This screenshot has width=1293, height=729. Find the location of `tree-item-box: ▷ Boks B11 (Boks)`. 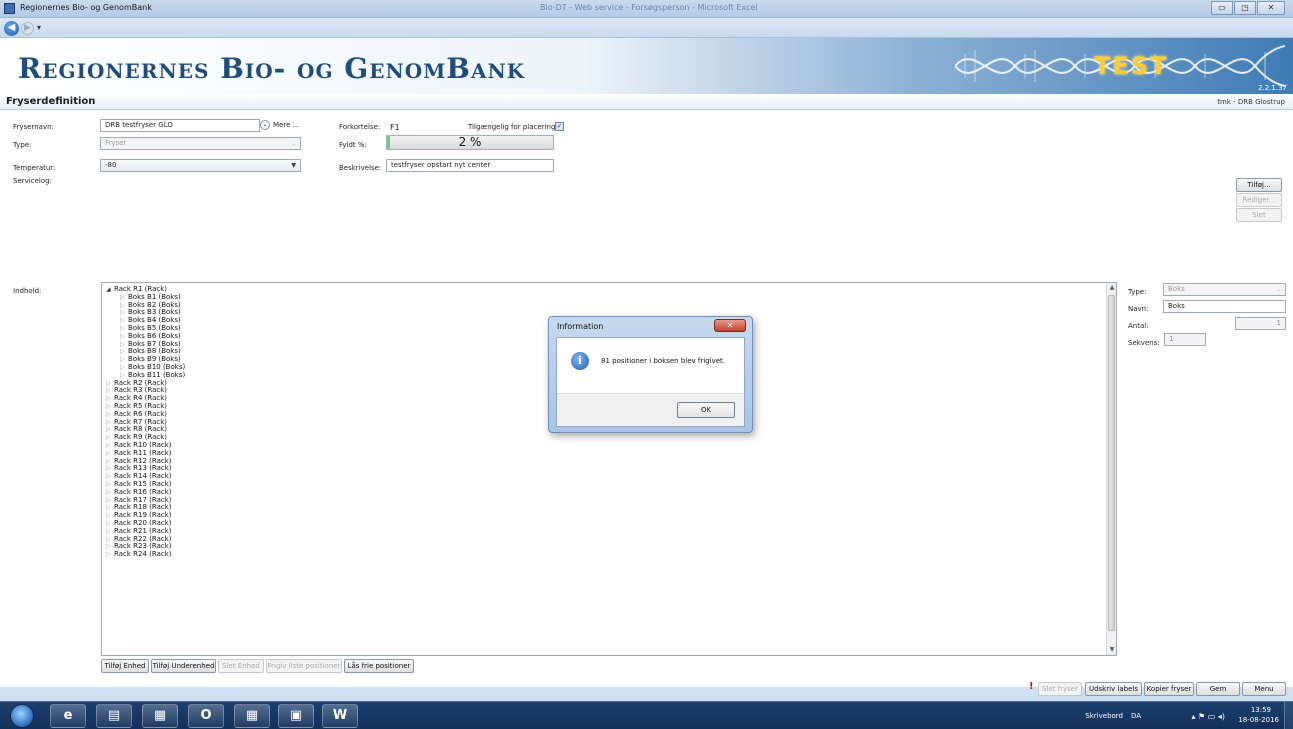

tree-item-box: ▷ Boks B11 (Boks) is located at coordinates (152, 375).